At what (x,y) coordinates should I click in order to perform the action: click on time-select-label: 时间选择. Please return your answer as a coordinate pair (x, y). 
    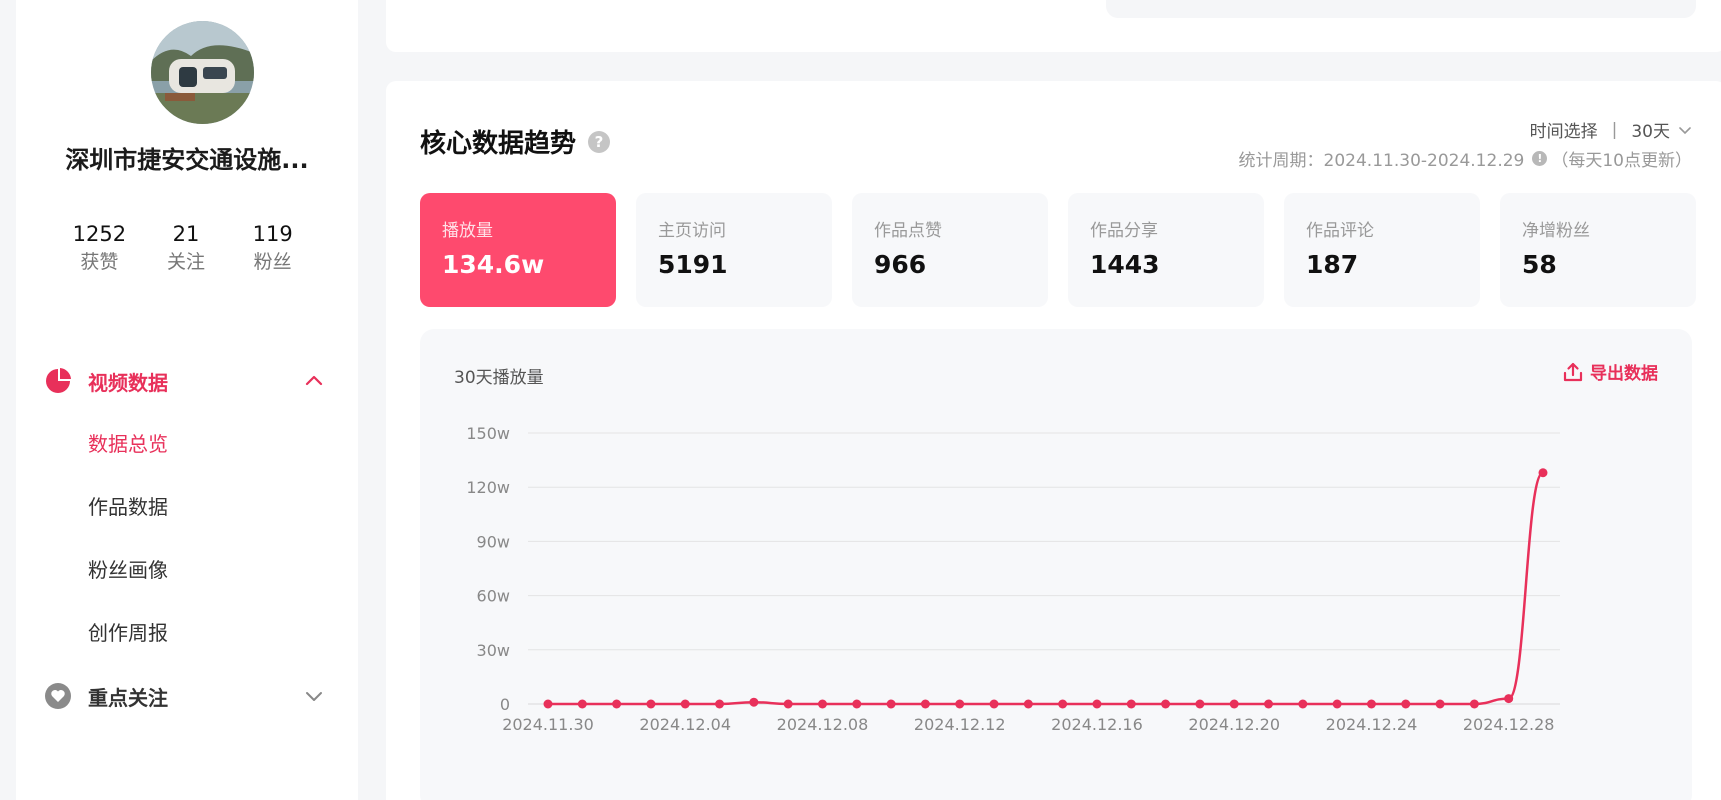
    Looking at the image, I should click on (1563, 132).